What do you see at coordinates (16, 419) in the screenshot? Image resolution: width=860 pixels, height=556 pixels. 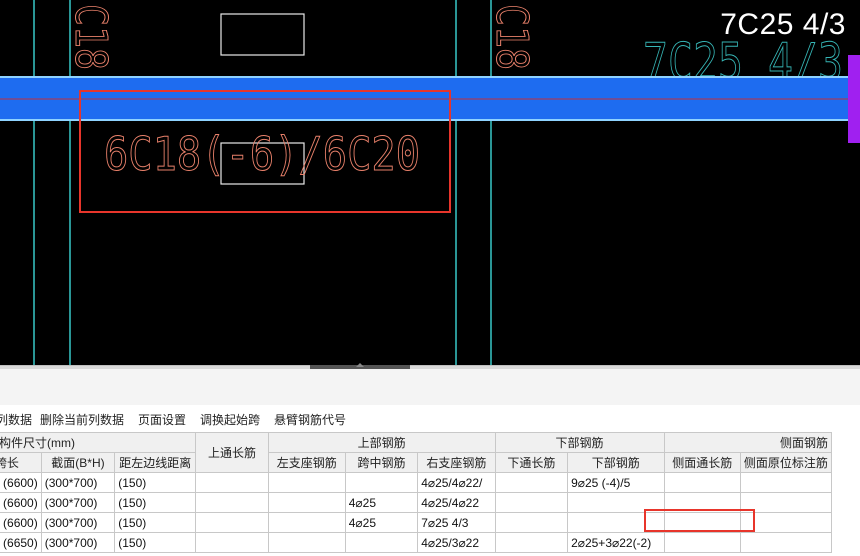 I see `toolbar-copy-column-button: 列数据` at bounding box center [16, 419].